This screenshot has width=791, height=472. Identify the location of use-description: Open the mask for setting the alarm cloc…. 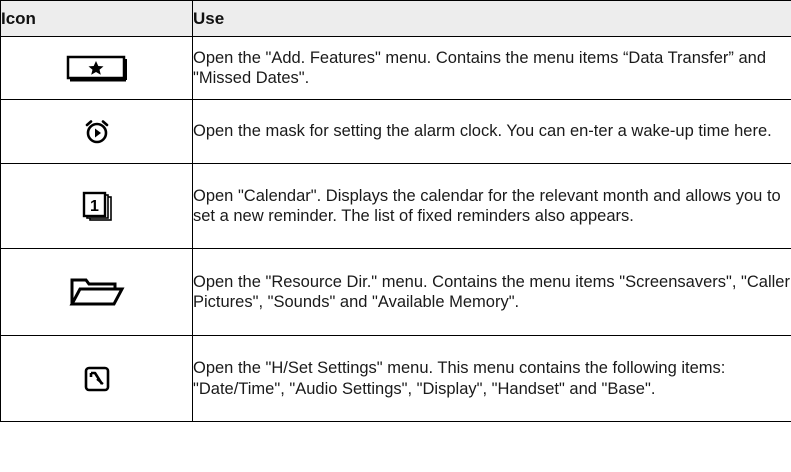
(491, 131).